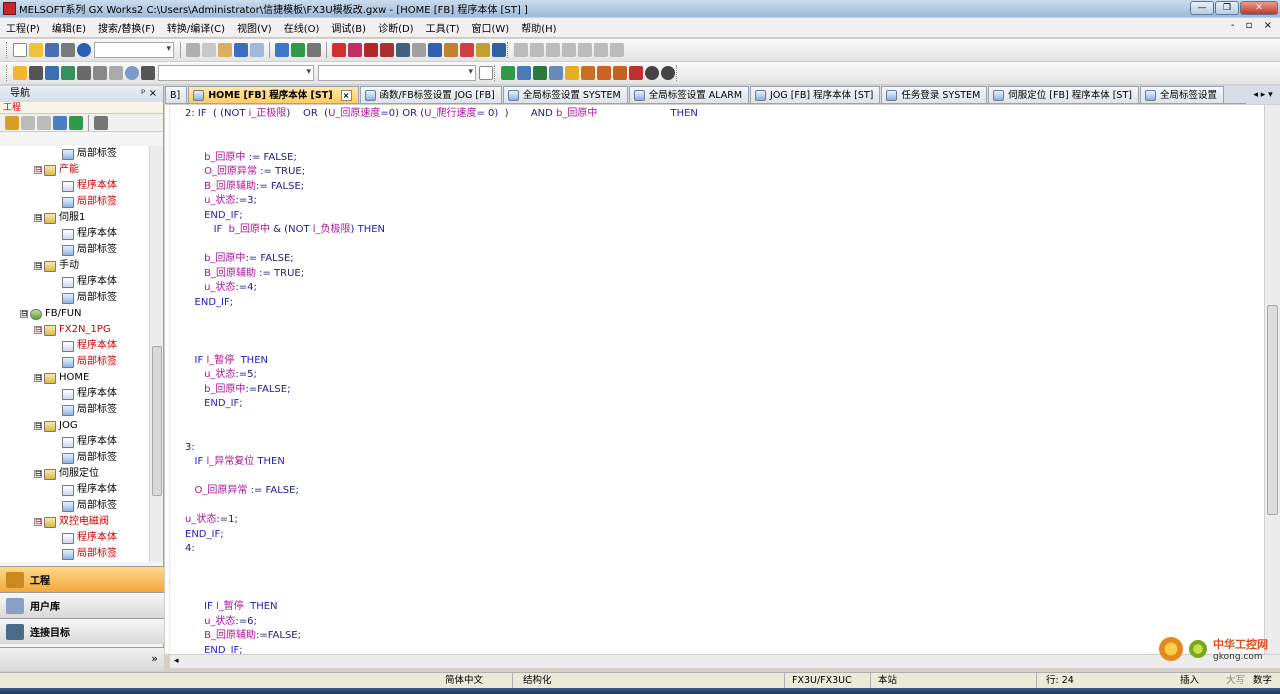  What do you see at coordinates (149, 94) in the screenshot?
I see `pin-close-controls: ᵖ ×` at bounding box center [149, 94].